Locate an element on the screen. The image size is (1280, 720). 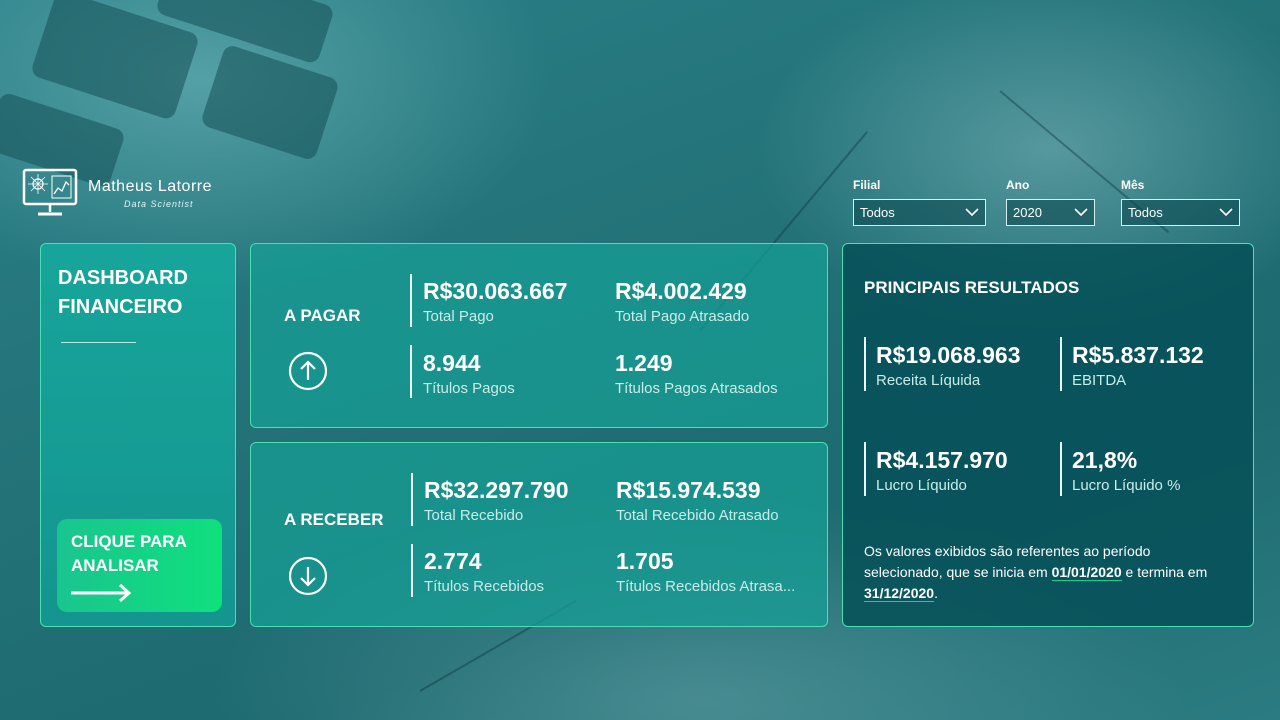
kpi-value: R$5.837.132 is located at coordinates (1138, 355).